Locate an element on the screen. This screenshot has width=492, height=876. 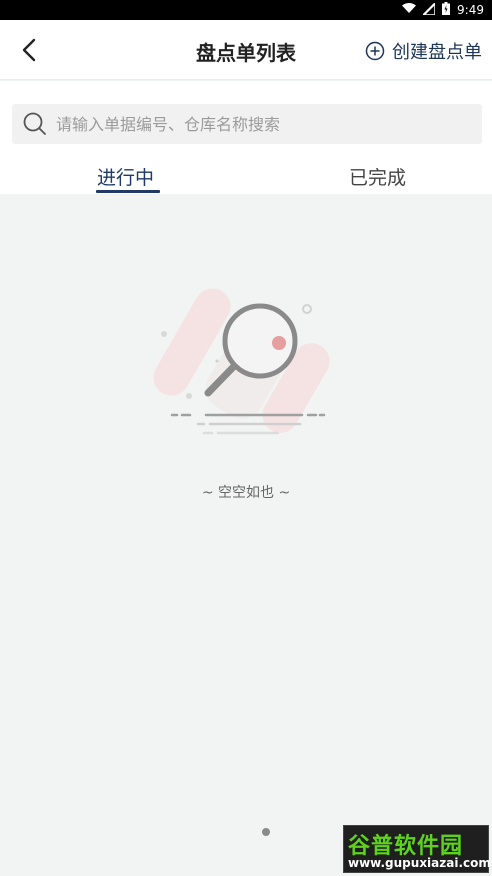
battery-icon is located at coordinates (446, 10).